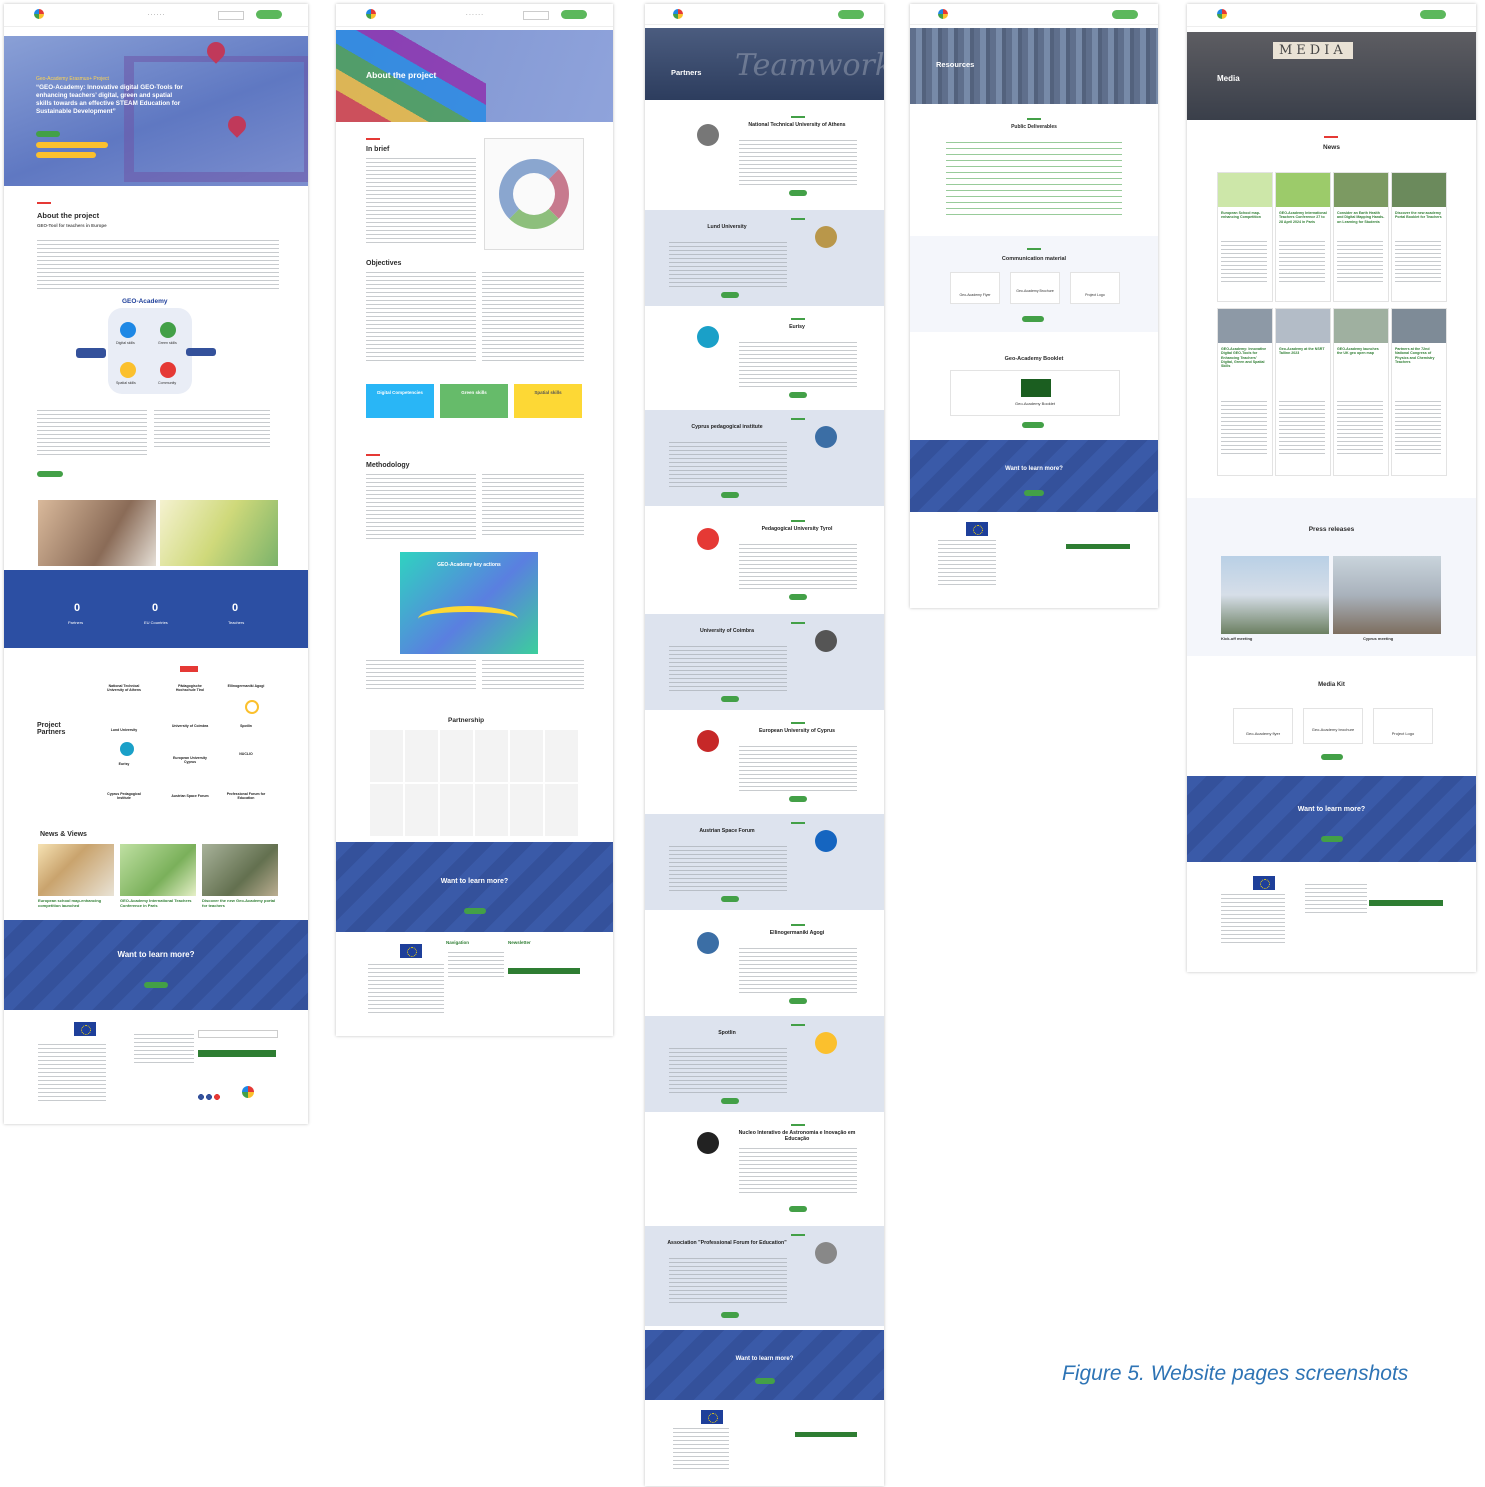 This screenshot has height=1487, width=1485. I want to click on eu-flag-icon, so click(977, 529).